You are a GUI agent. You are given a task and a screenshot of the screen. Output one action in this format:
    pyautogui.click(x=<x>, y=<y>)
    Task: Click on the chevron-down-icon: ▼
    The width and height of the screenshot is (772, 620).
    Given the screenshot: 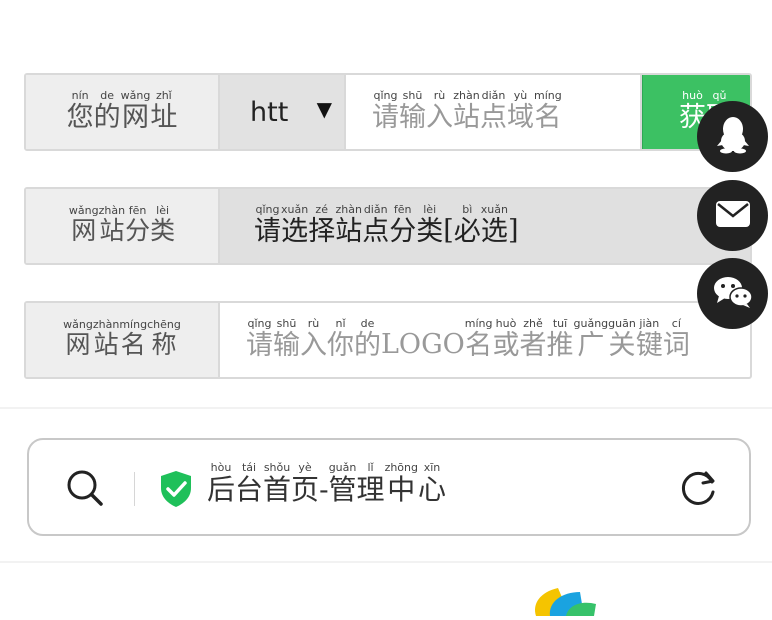 What is the action you would take?
    pyautogui.click(x=324, y=109)
    